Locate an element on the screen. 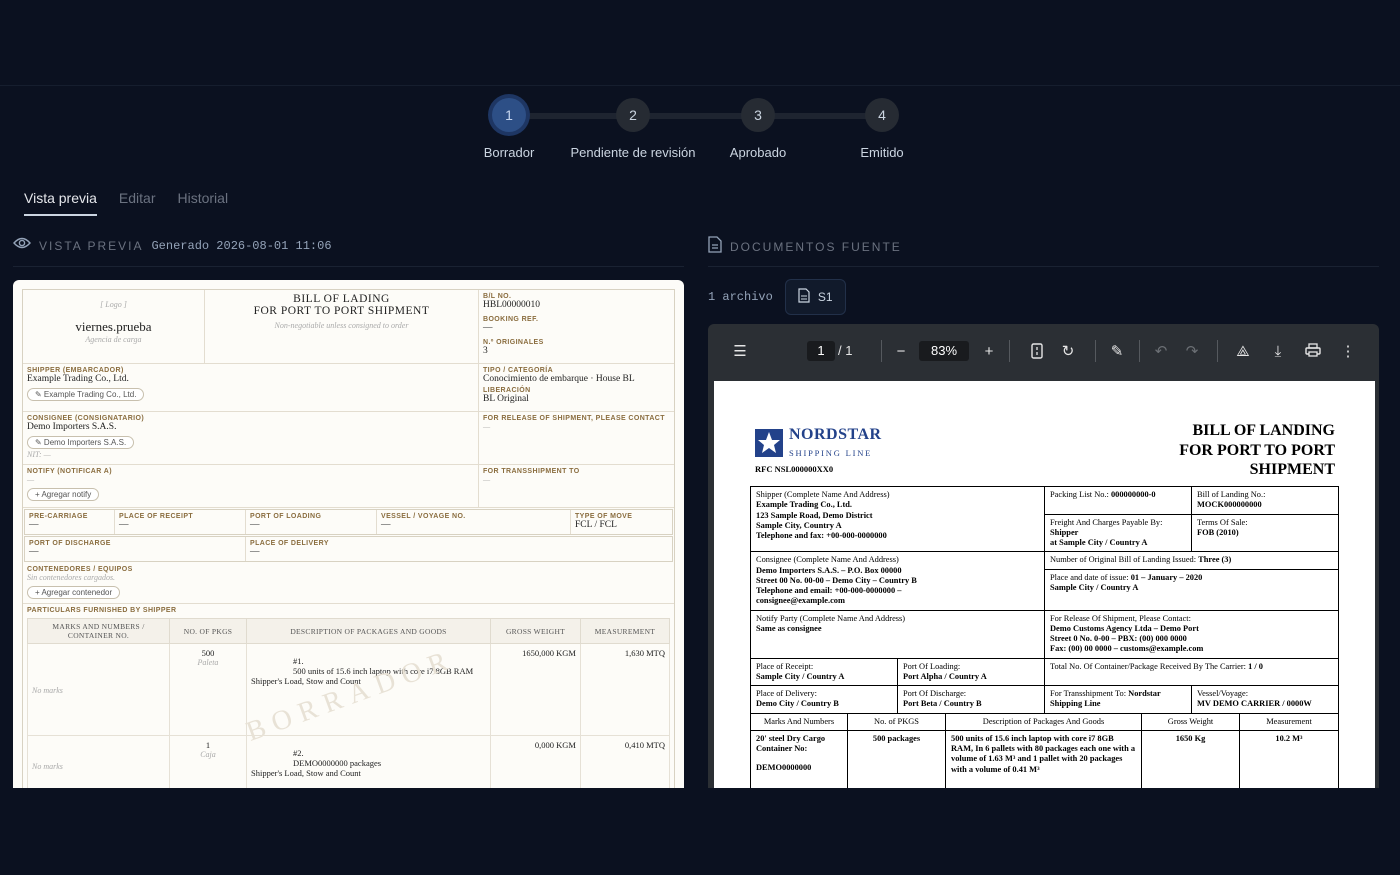 The height and width of the screenshot is (875, 1400). pdf-receipt: Sample City / Country A is located at coordinates (800, 676).